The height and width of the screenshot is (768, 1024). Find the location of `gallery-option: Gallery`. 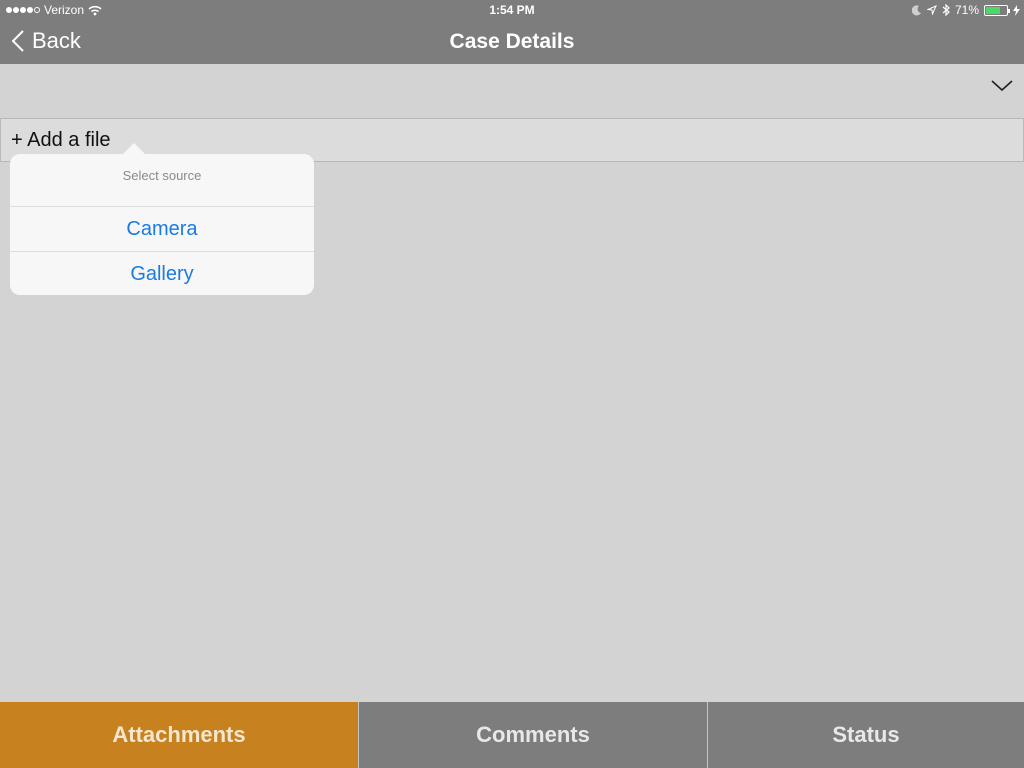

gallery-option: Gallery is located at coordinates (162, 273).